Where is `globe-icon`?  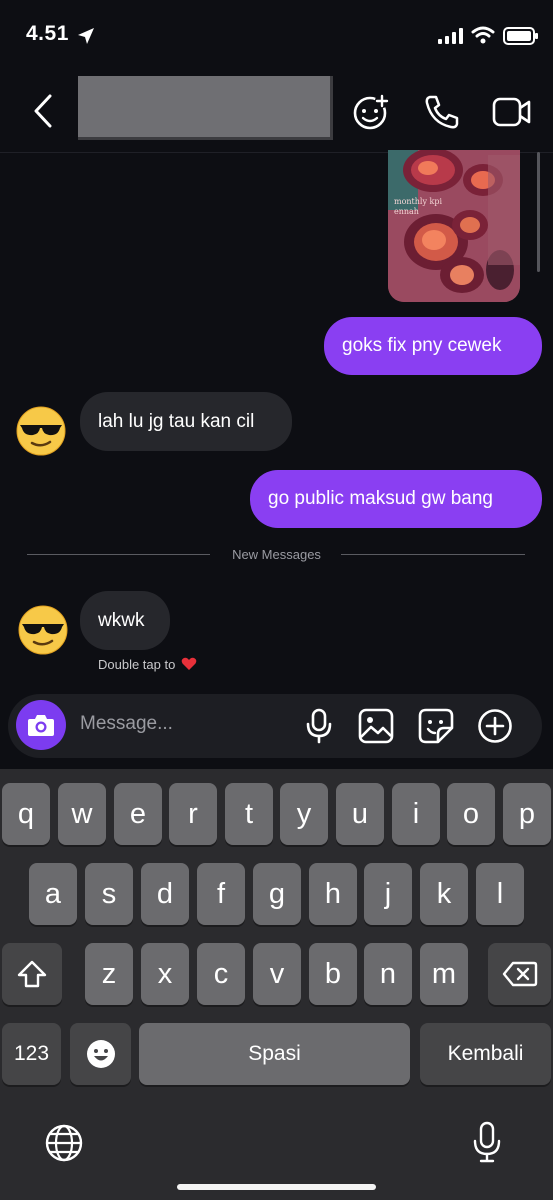
globe-icon is located at coordinates (64, 1143).